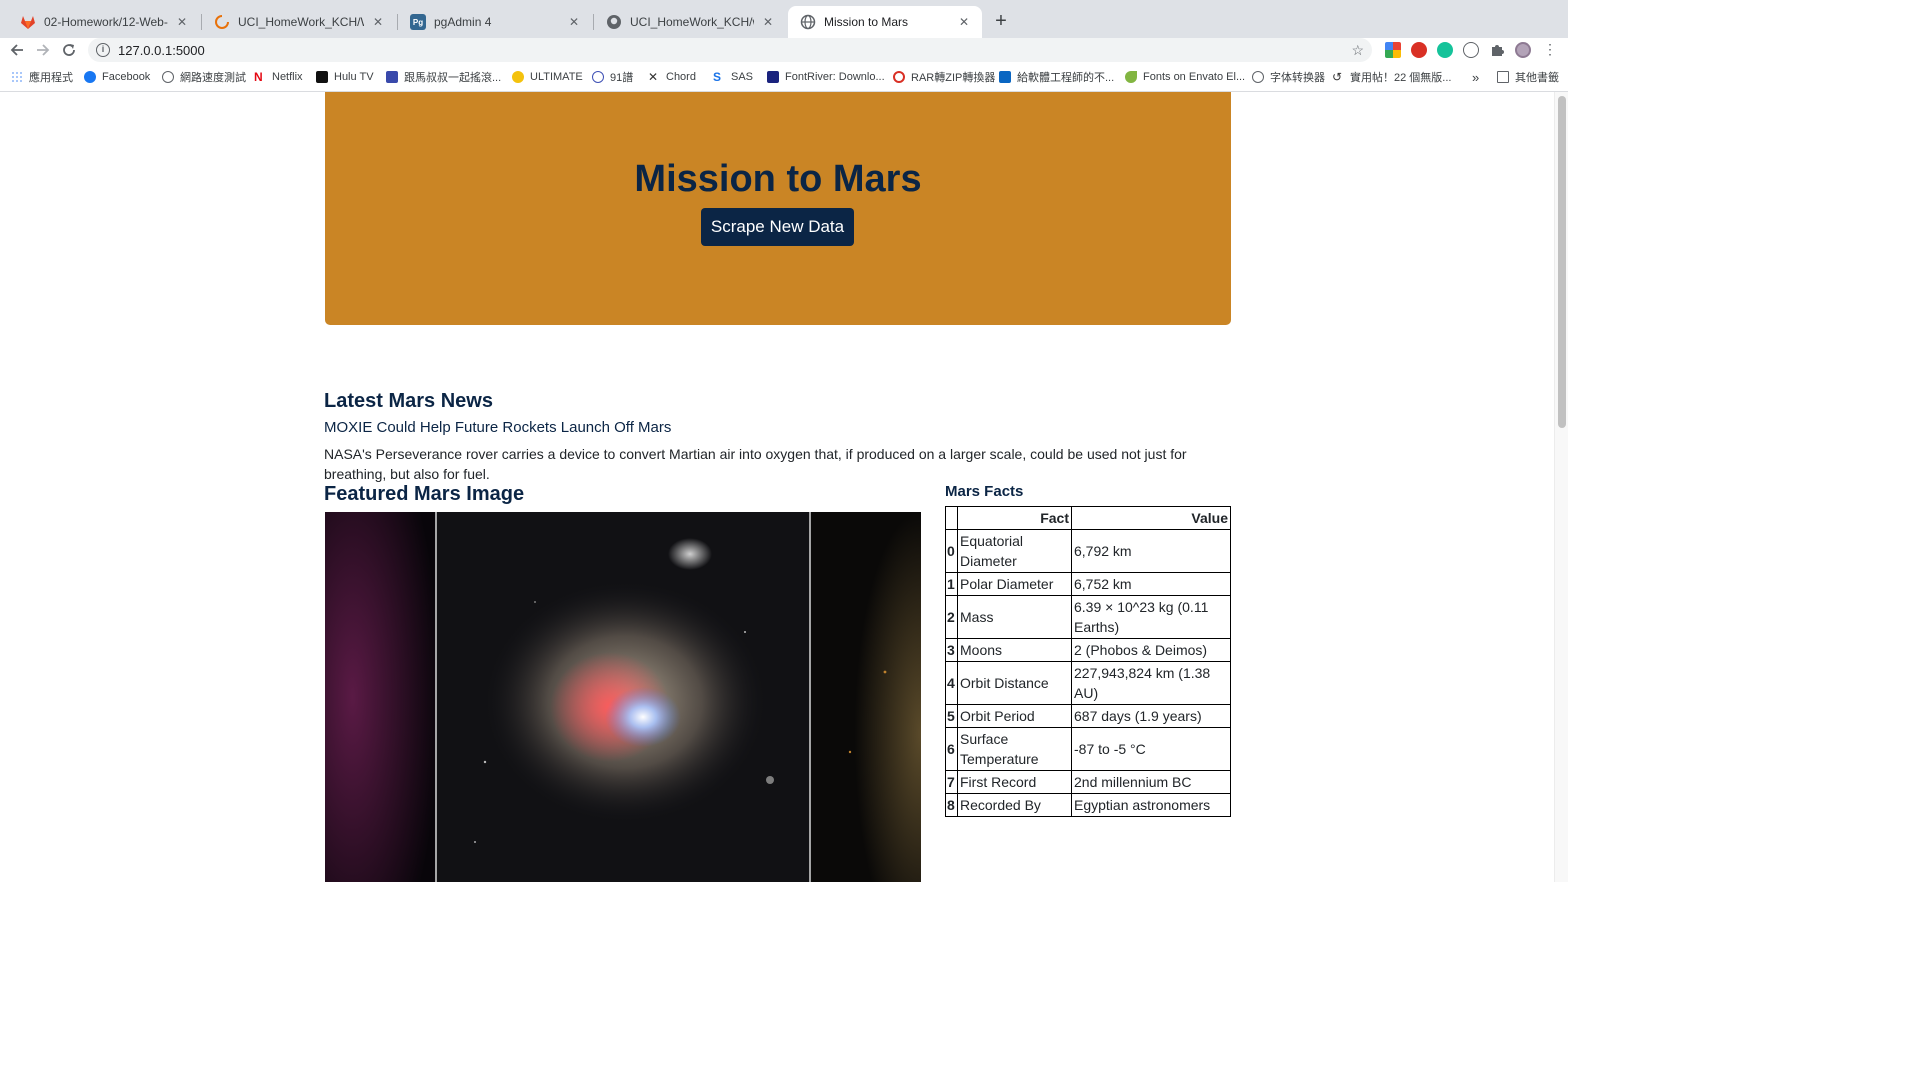 The width and height of the screenshot is (1920, 1080). What do you see at coordinates (951, 716) in the screenshot?
I see `row-index: 5` at bounding box center [951, 716].